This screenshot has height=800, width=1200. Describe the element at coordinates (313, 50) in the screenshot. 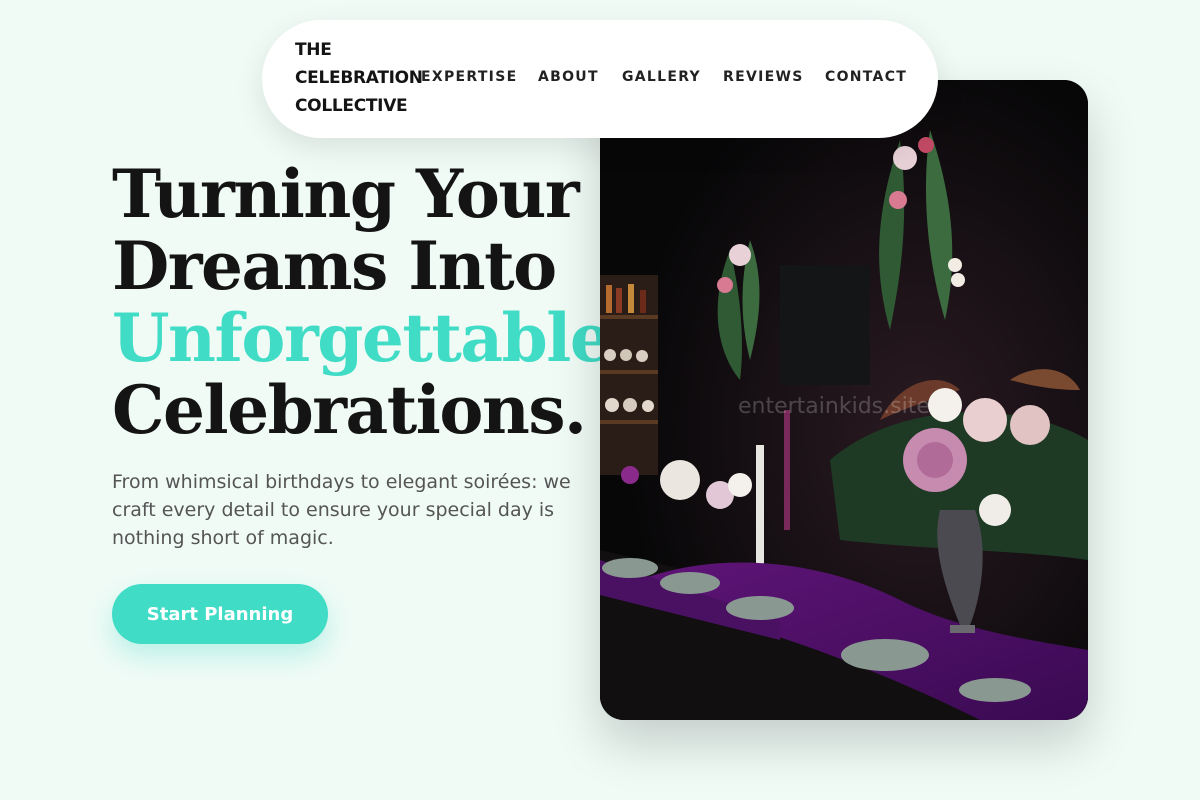

I see `brand-line-1: THE` at that location.